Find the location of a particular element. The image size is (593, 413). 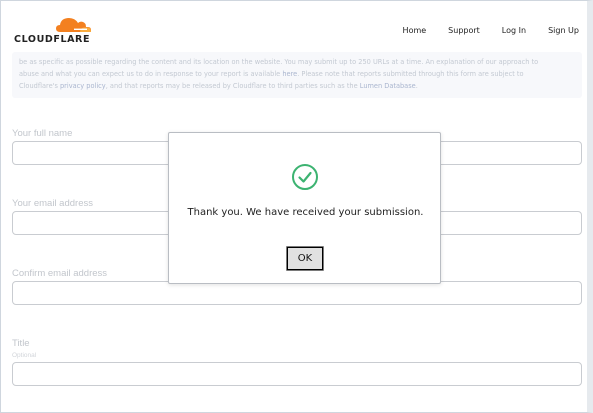

ok-button: OK is located at coordinates (305, 258).